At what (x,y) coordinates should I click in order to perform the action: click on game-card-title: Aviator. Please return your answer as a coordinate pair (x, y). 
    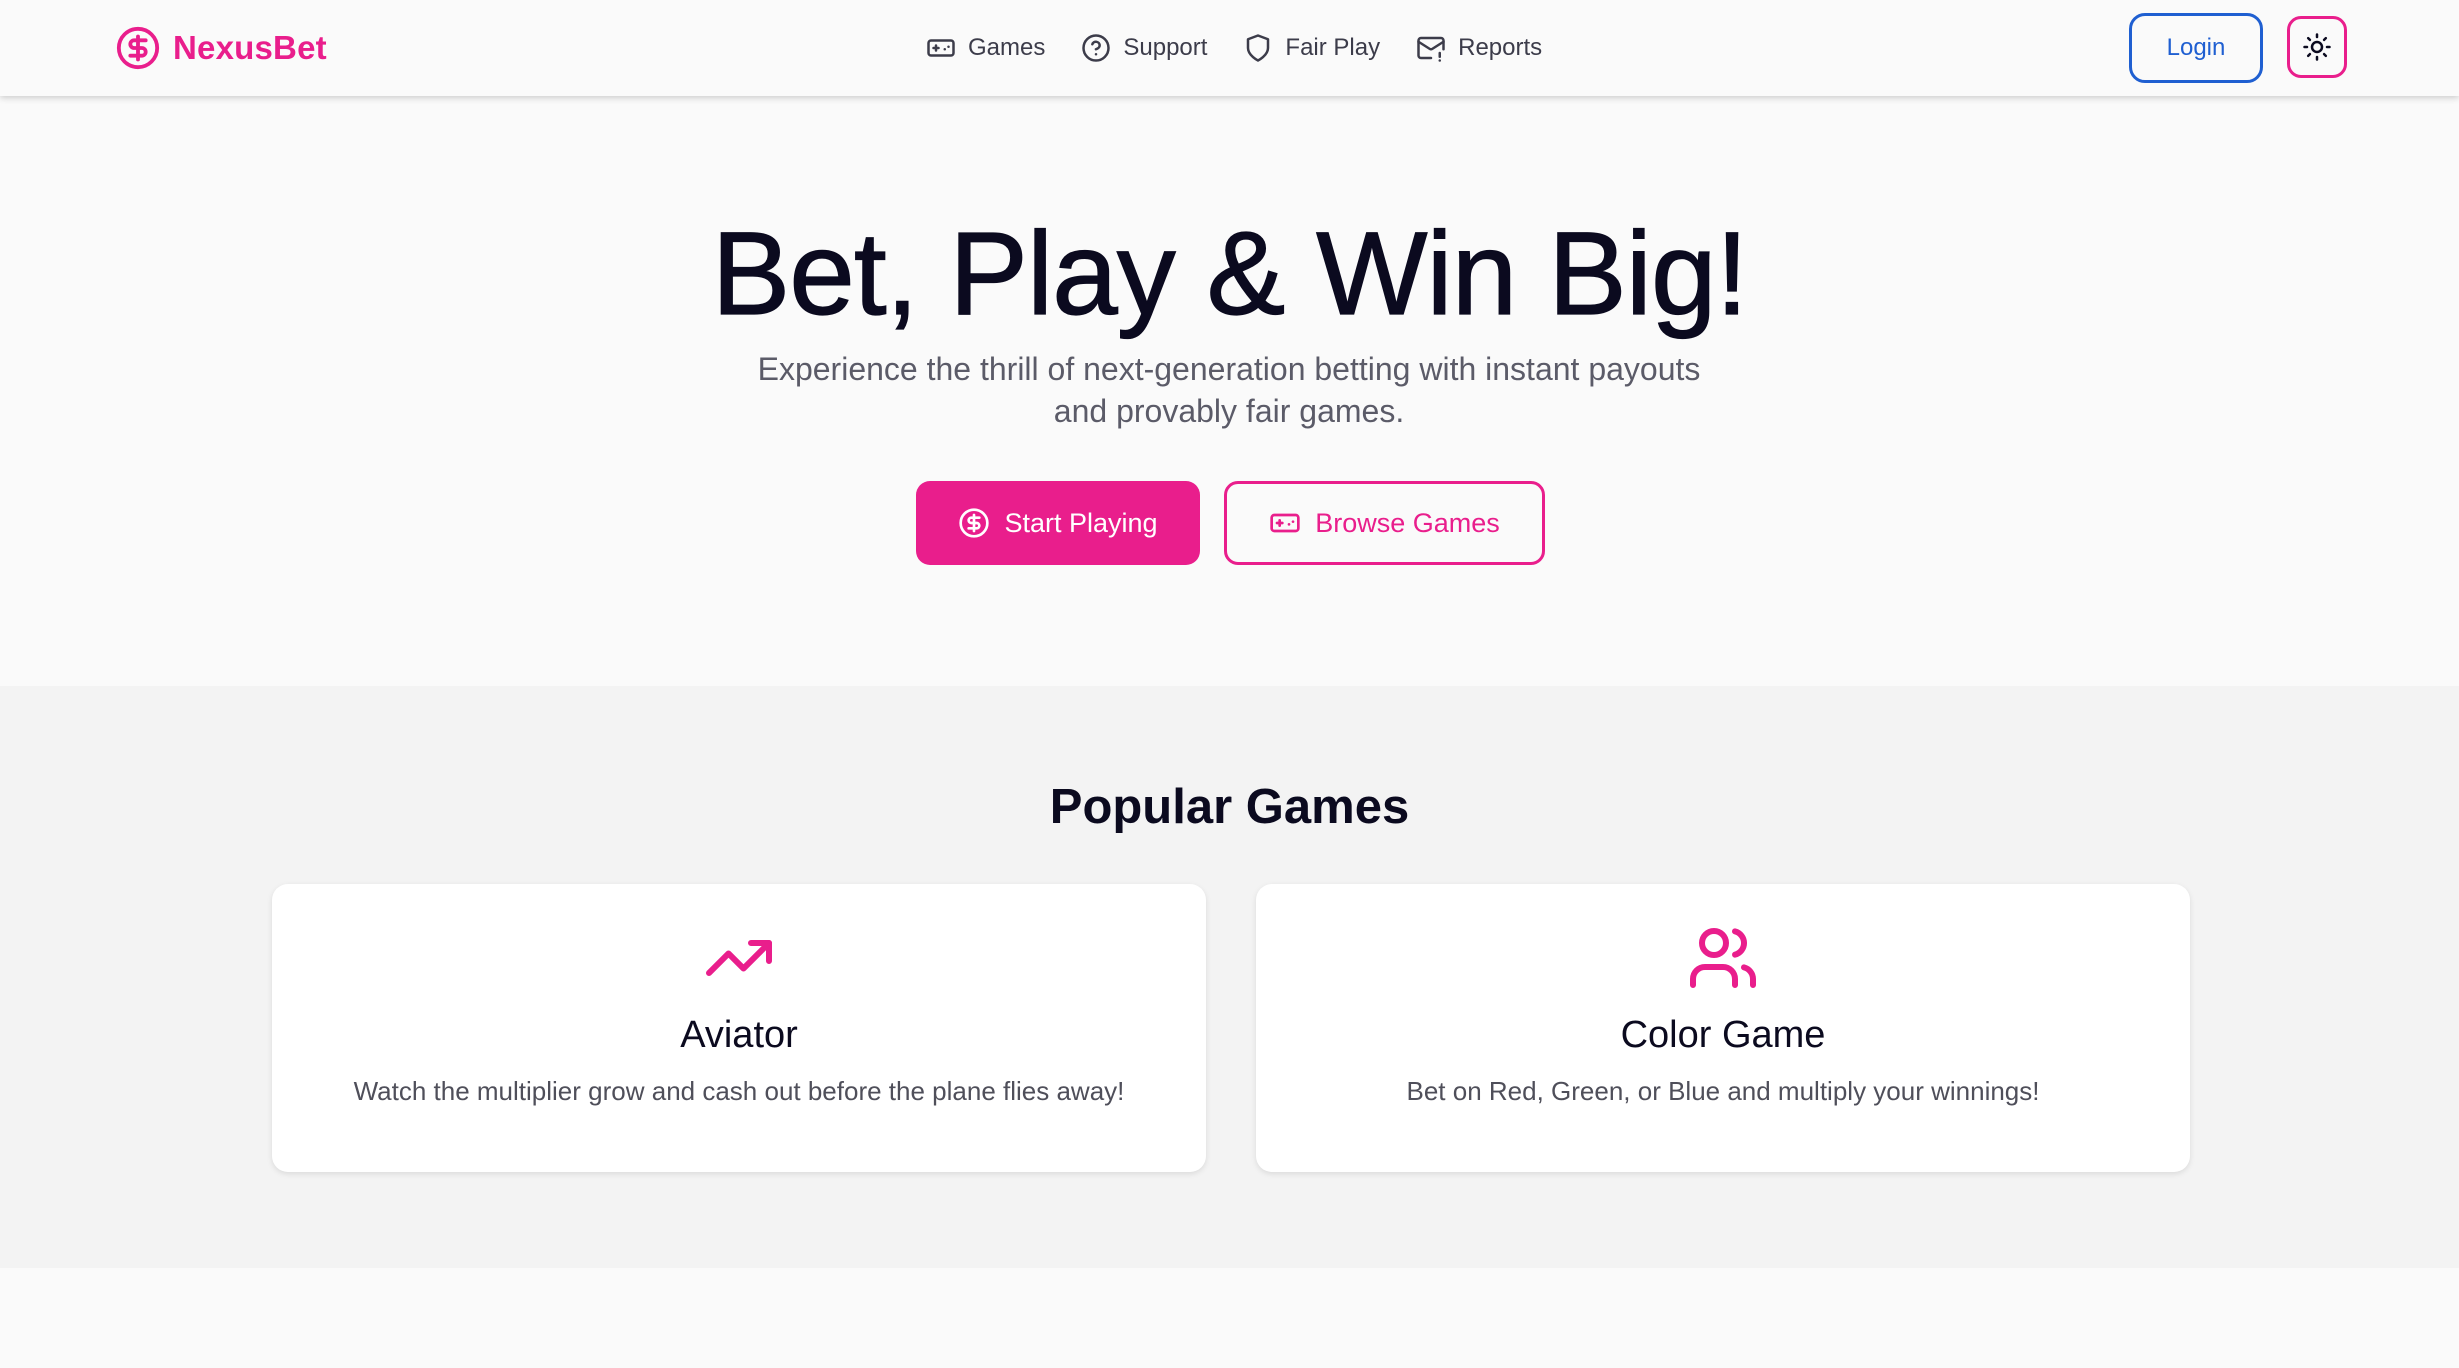
    Looking at the image, I should click on (739, 1035).